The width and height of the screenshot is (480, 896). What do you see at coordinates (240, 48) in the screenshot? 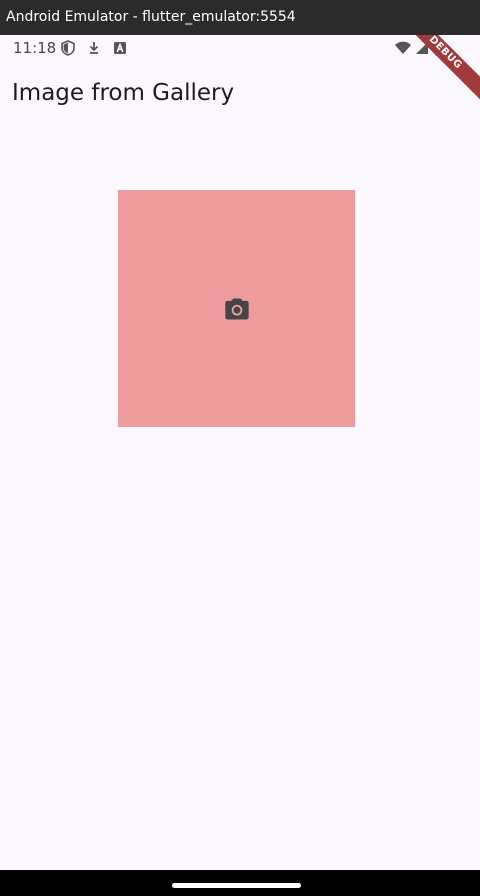
I see `status-bar: 11:18` at bounding box center [240, 48].